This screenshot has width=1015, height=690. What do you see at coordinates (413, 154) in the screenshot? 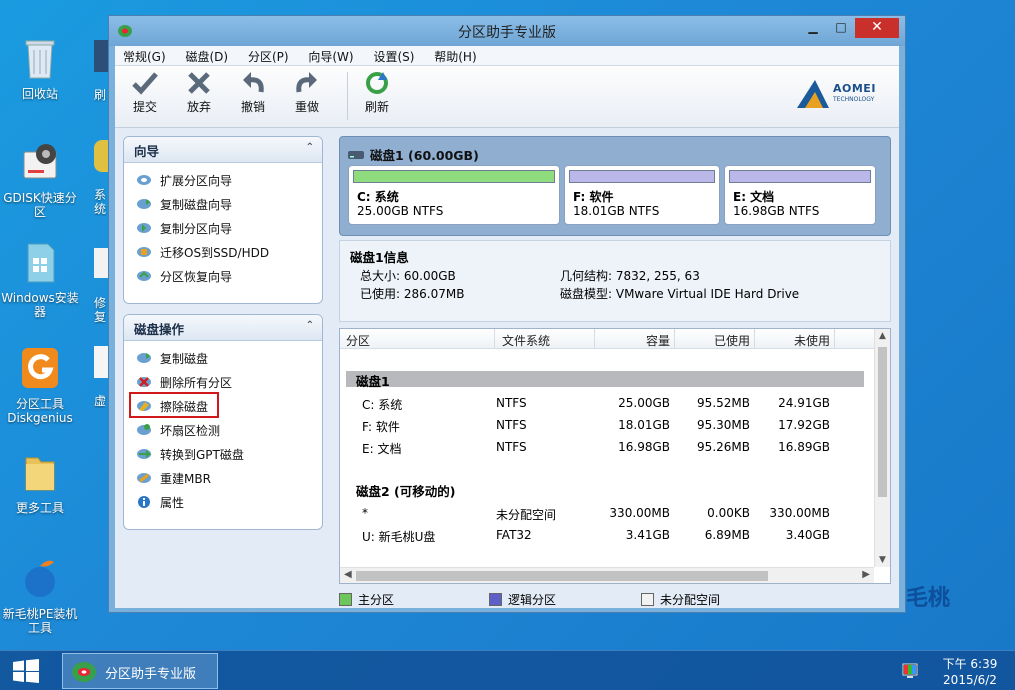
I see `disk-map-label: 磁盘1 (60.00GB)` at bounding box center [413, 154].